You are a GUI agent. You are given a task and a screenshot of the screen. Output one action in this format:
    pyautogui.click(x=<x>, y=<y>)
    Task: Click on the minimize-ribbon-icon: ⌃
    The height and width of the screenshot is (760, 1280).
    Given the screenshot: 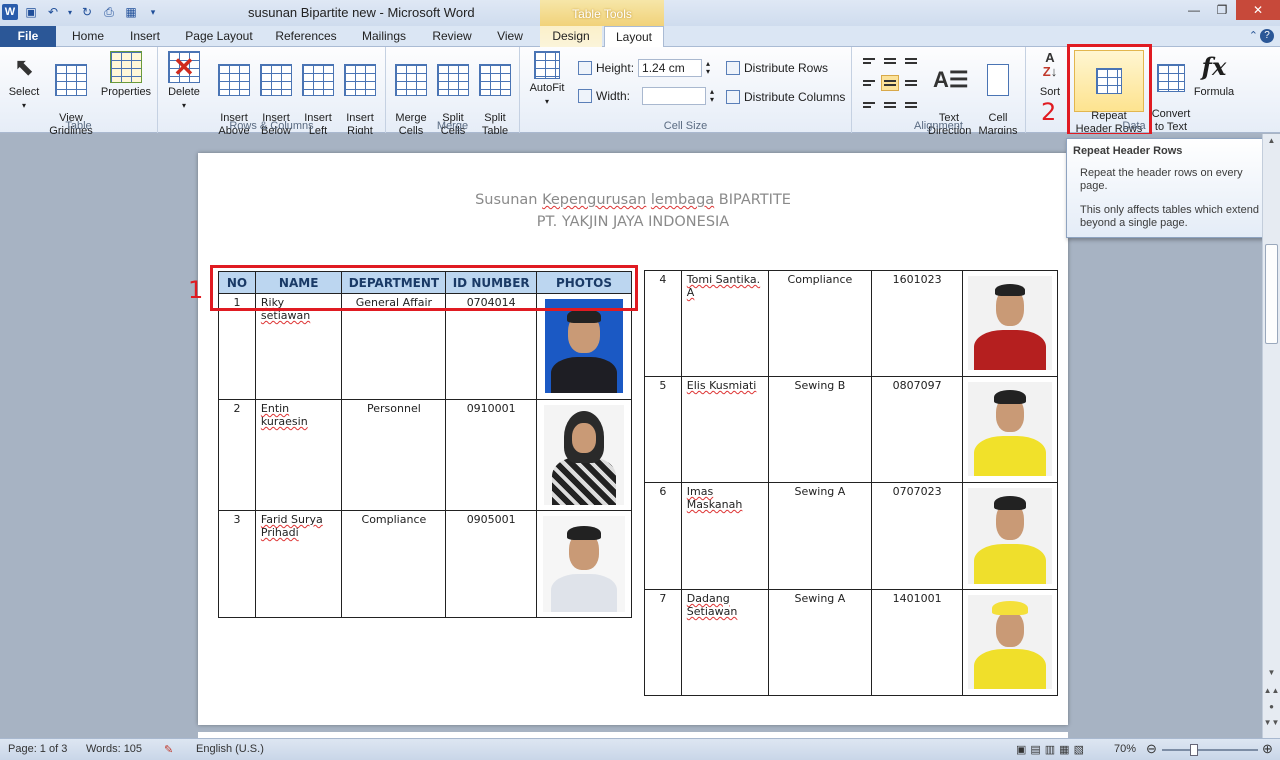 What is the action you would take?
    pyautogui.click(x=1253, y=35)
    